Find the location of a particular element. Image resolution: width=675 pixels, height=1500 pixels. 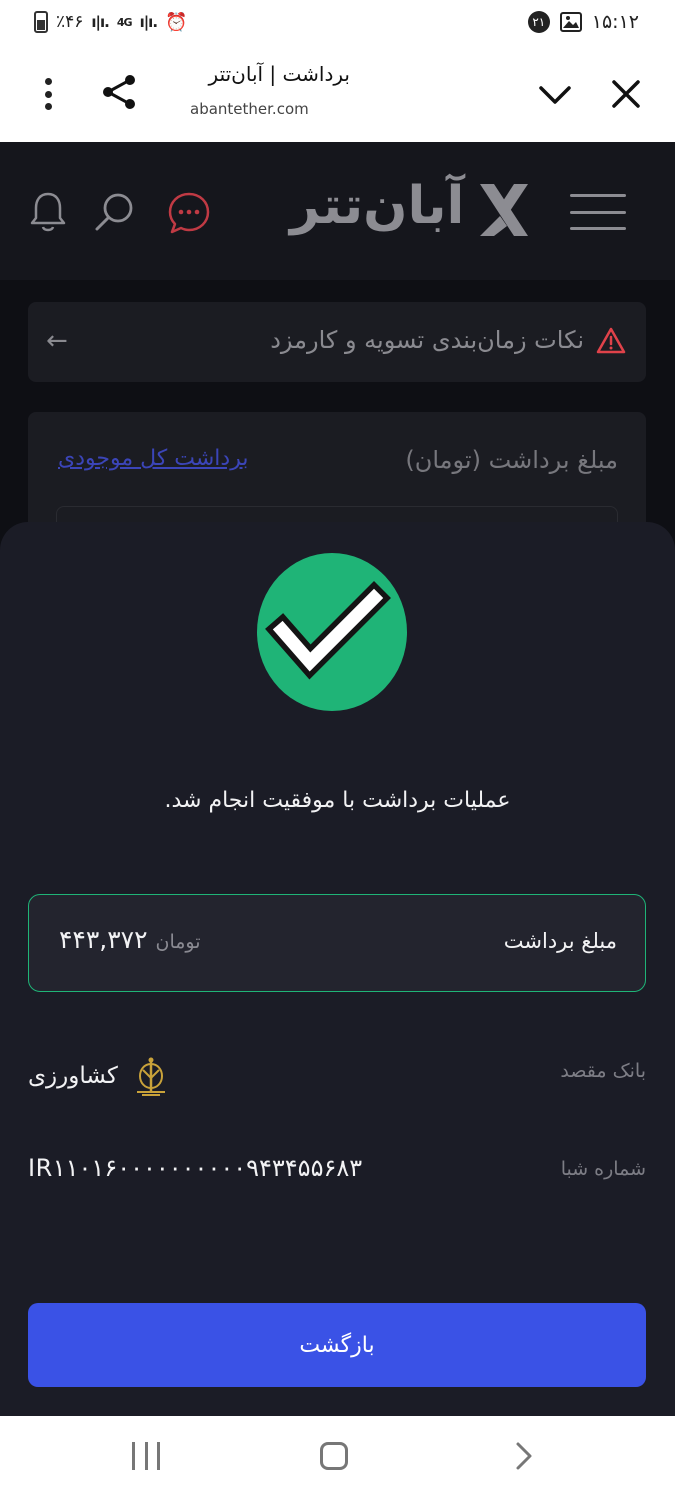

sheba-value-container: IR۱۱۰۱۶۰۰۰۰۰۰۰۰۰۰۹۴۳۴۵۵۶۸۳ is located at coordinates (195, 1168).